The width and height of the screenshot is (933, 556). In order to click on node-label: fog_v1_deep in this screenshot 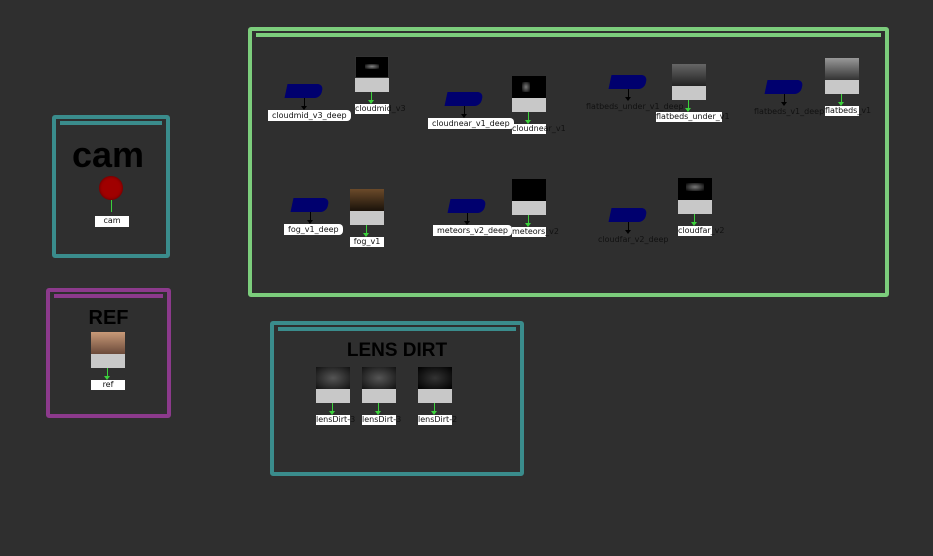, I will do `click(313, 229)`.